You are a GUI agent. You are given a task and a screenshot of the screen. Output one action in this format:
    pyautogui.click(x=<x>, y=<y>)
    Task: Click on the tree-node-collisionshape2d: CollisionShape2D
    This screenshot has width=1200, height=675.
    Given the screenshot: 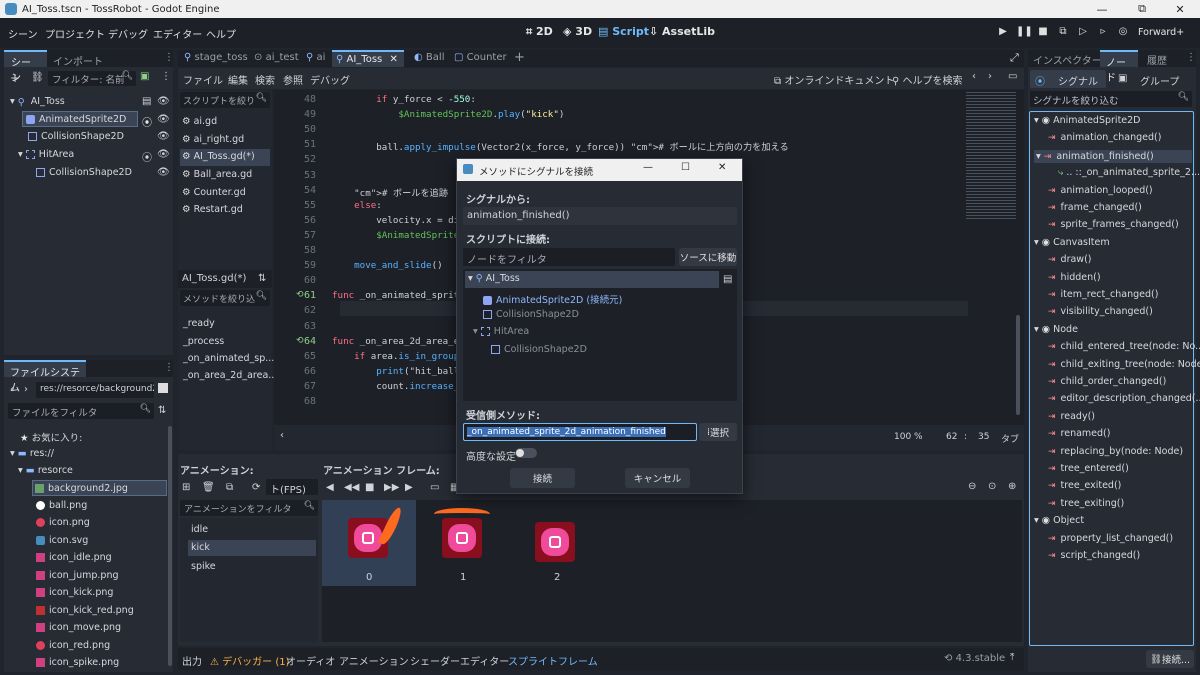 What is the action you would take?
    pyautogui.click(x=84, y=172)
    